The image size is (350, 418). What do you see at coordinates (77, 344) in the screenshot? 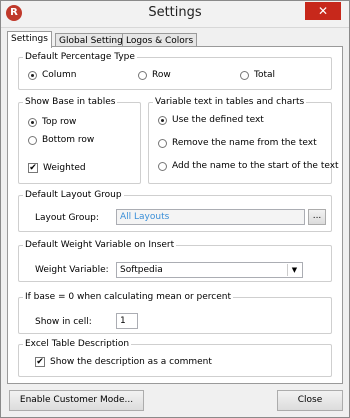
I see `excel-description-legend: Excel Table Description` at bounding box center [77, 344].